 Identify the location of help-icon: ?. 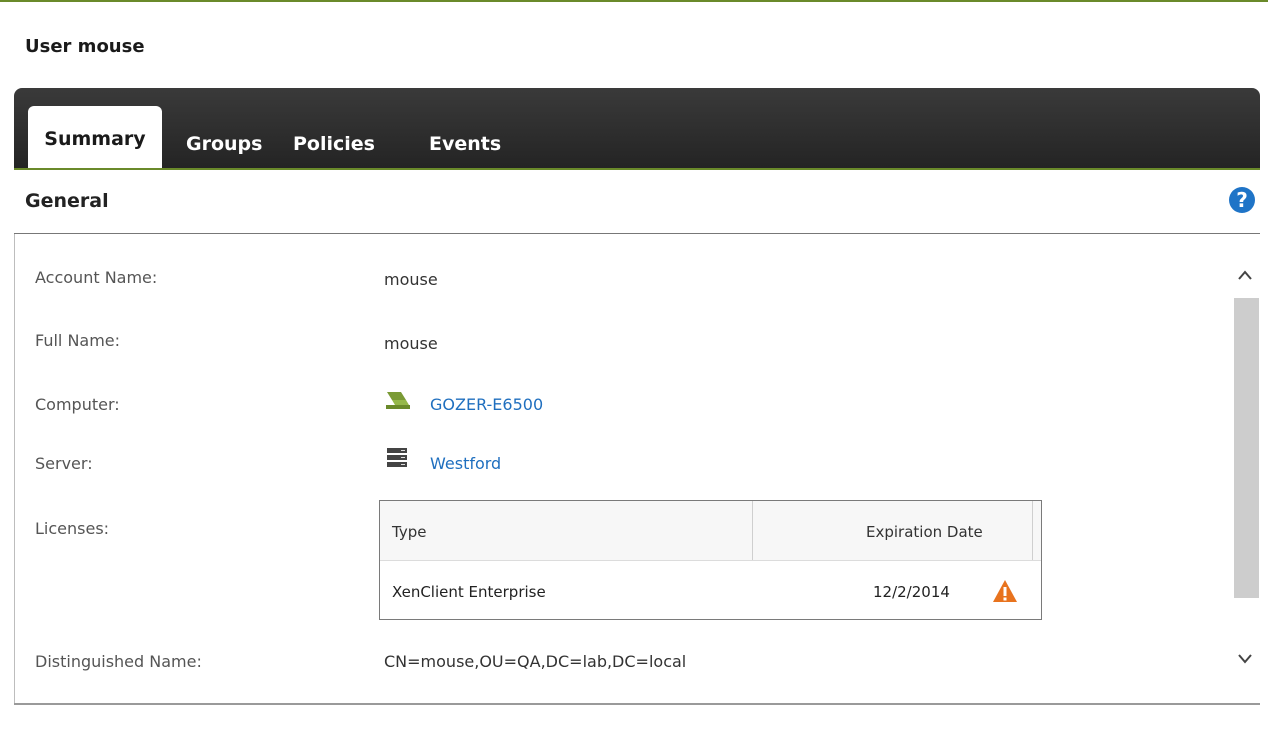
(1242, 200).